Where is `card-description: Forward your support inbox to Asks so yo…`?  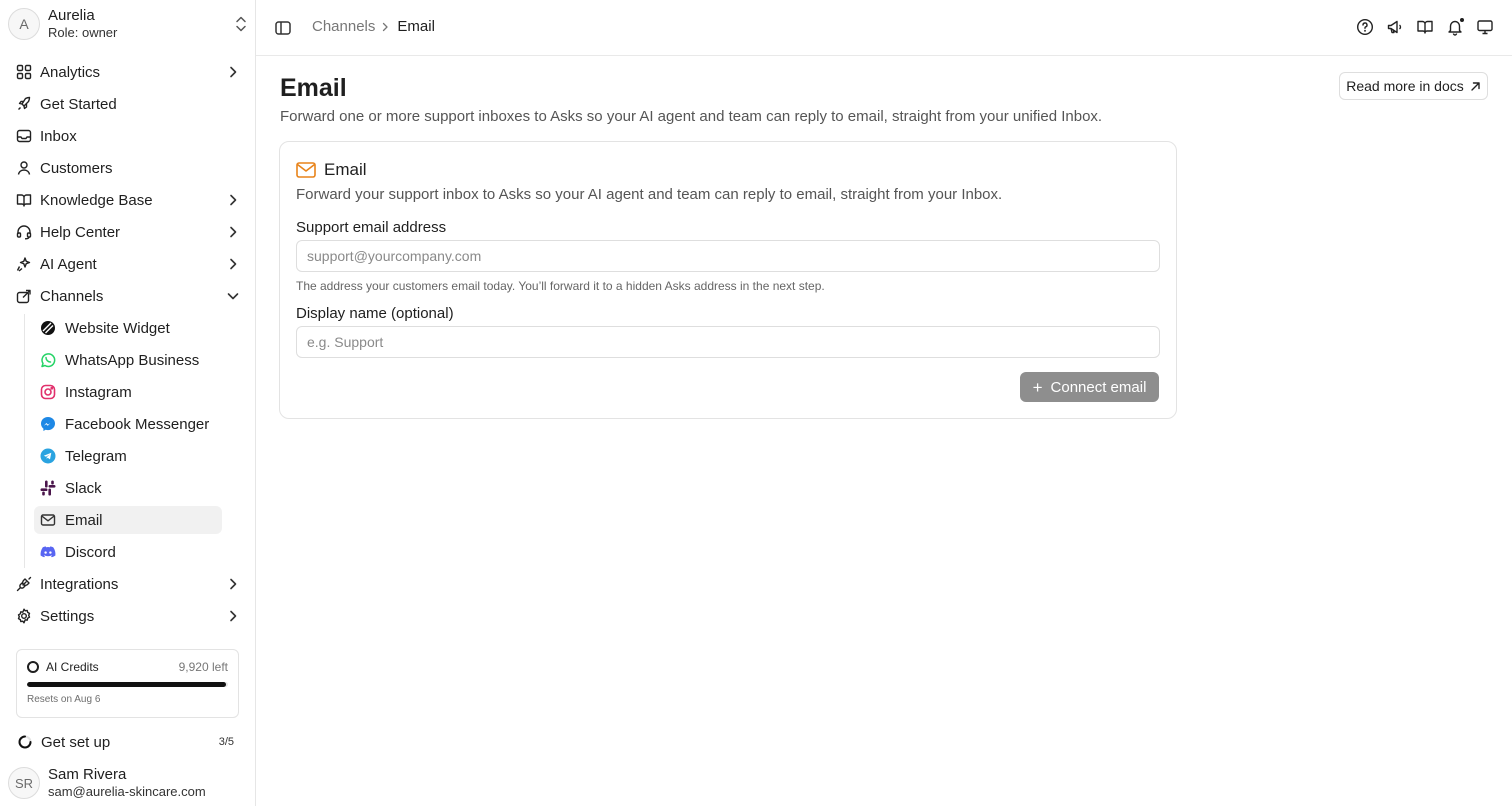 card-description: Forward your support inbox to Asks so yo… is located at coordinates (649, 194).